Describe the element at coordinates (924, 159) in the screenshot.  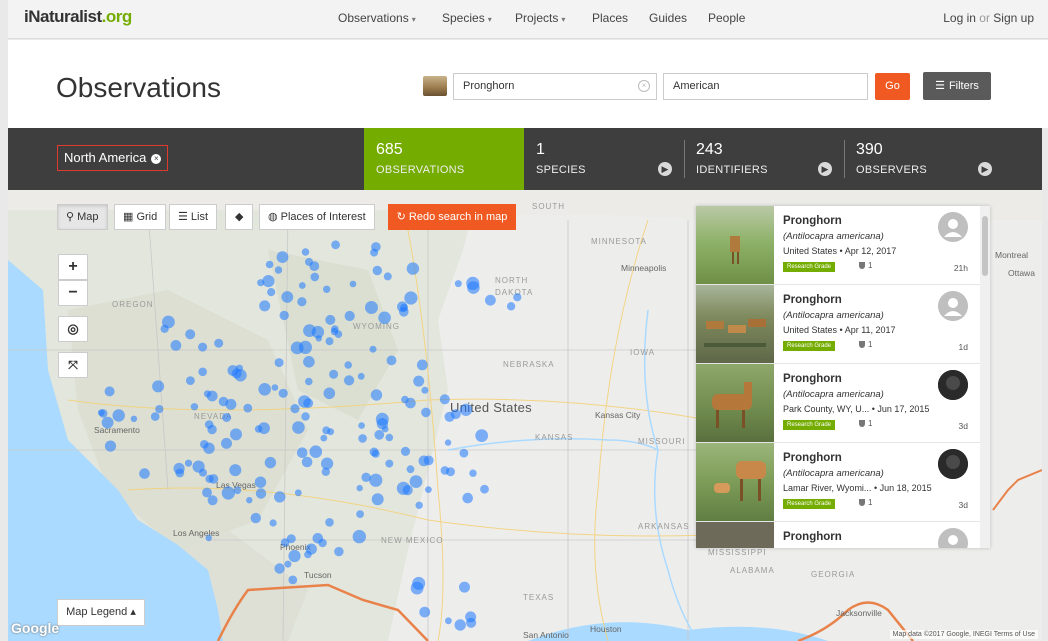
I see `stat-observers: 390 OBSERVERS ▶` at that location.